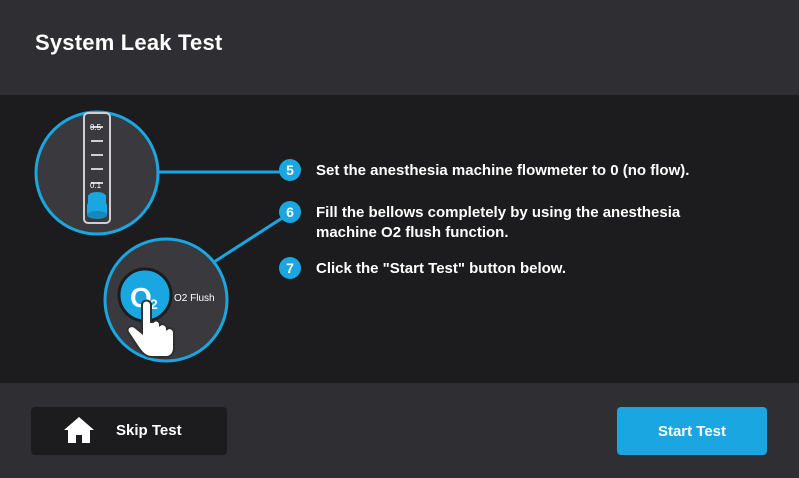 The width and height of the screenshot is (799, 478). I want to click on step-number-badge: 7, so click(290, 268).